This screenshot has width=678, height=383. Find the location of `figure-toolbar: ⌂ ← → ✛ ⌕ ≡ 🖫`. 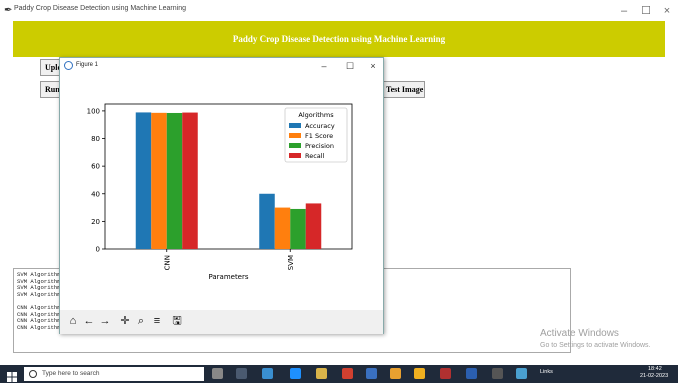

figure-toolbar: ⌂ ← → ✛ ⌕ ≡ 🖫 is located at coordinates (221, 322).